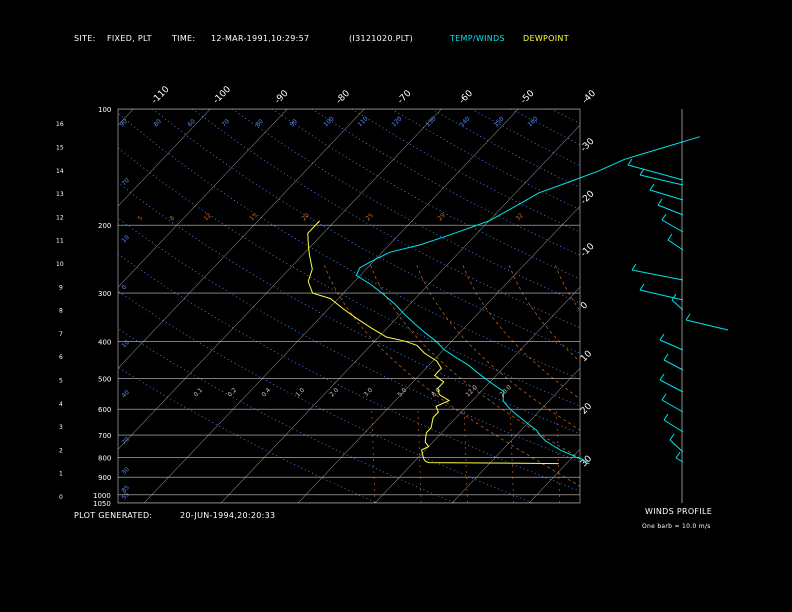 The height and width of the screenshot is (612, 792). I want to click on dewpoint-trace, so click(433, 342).